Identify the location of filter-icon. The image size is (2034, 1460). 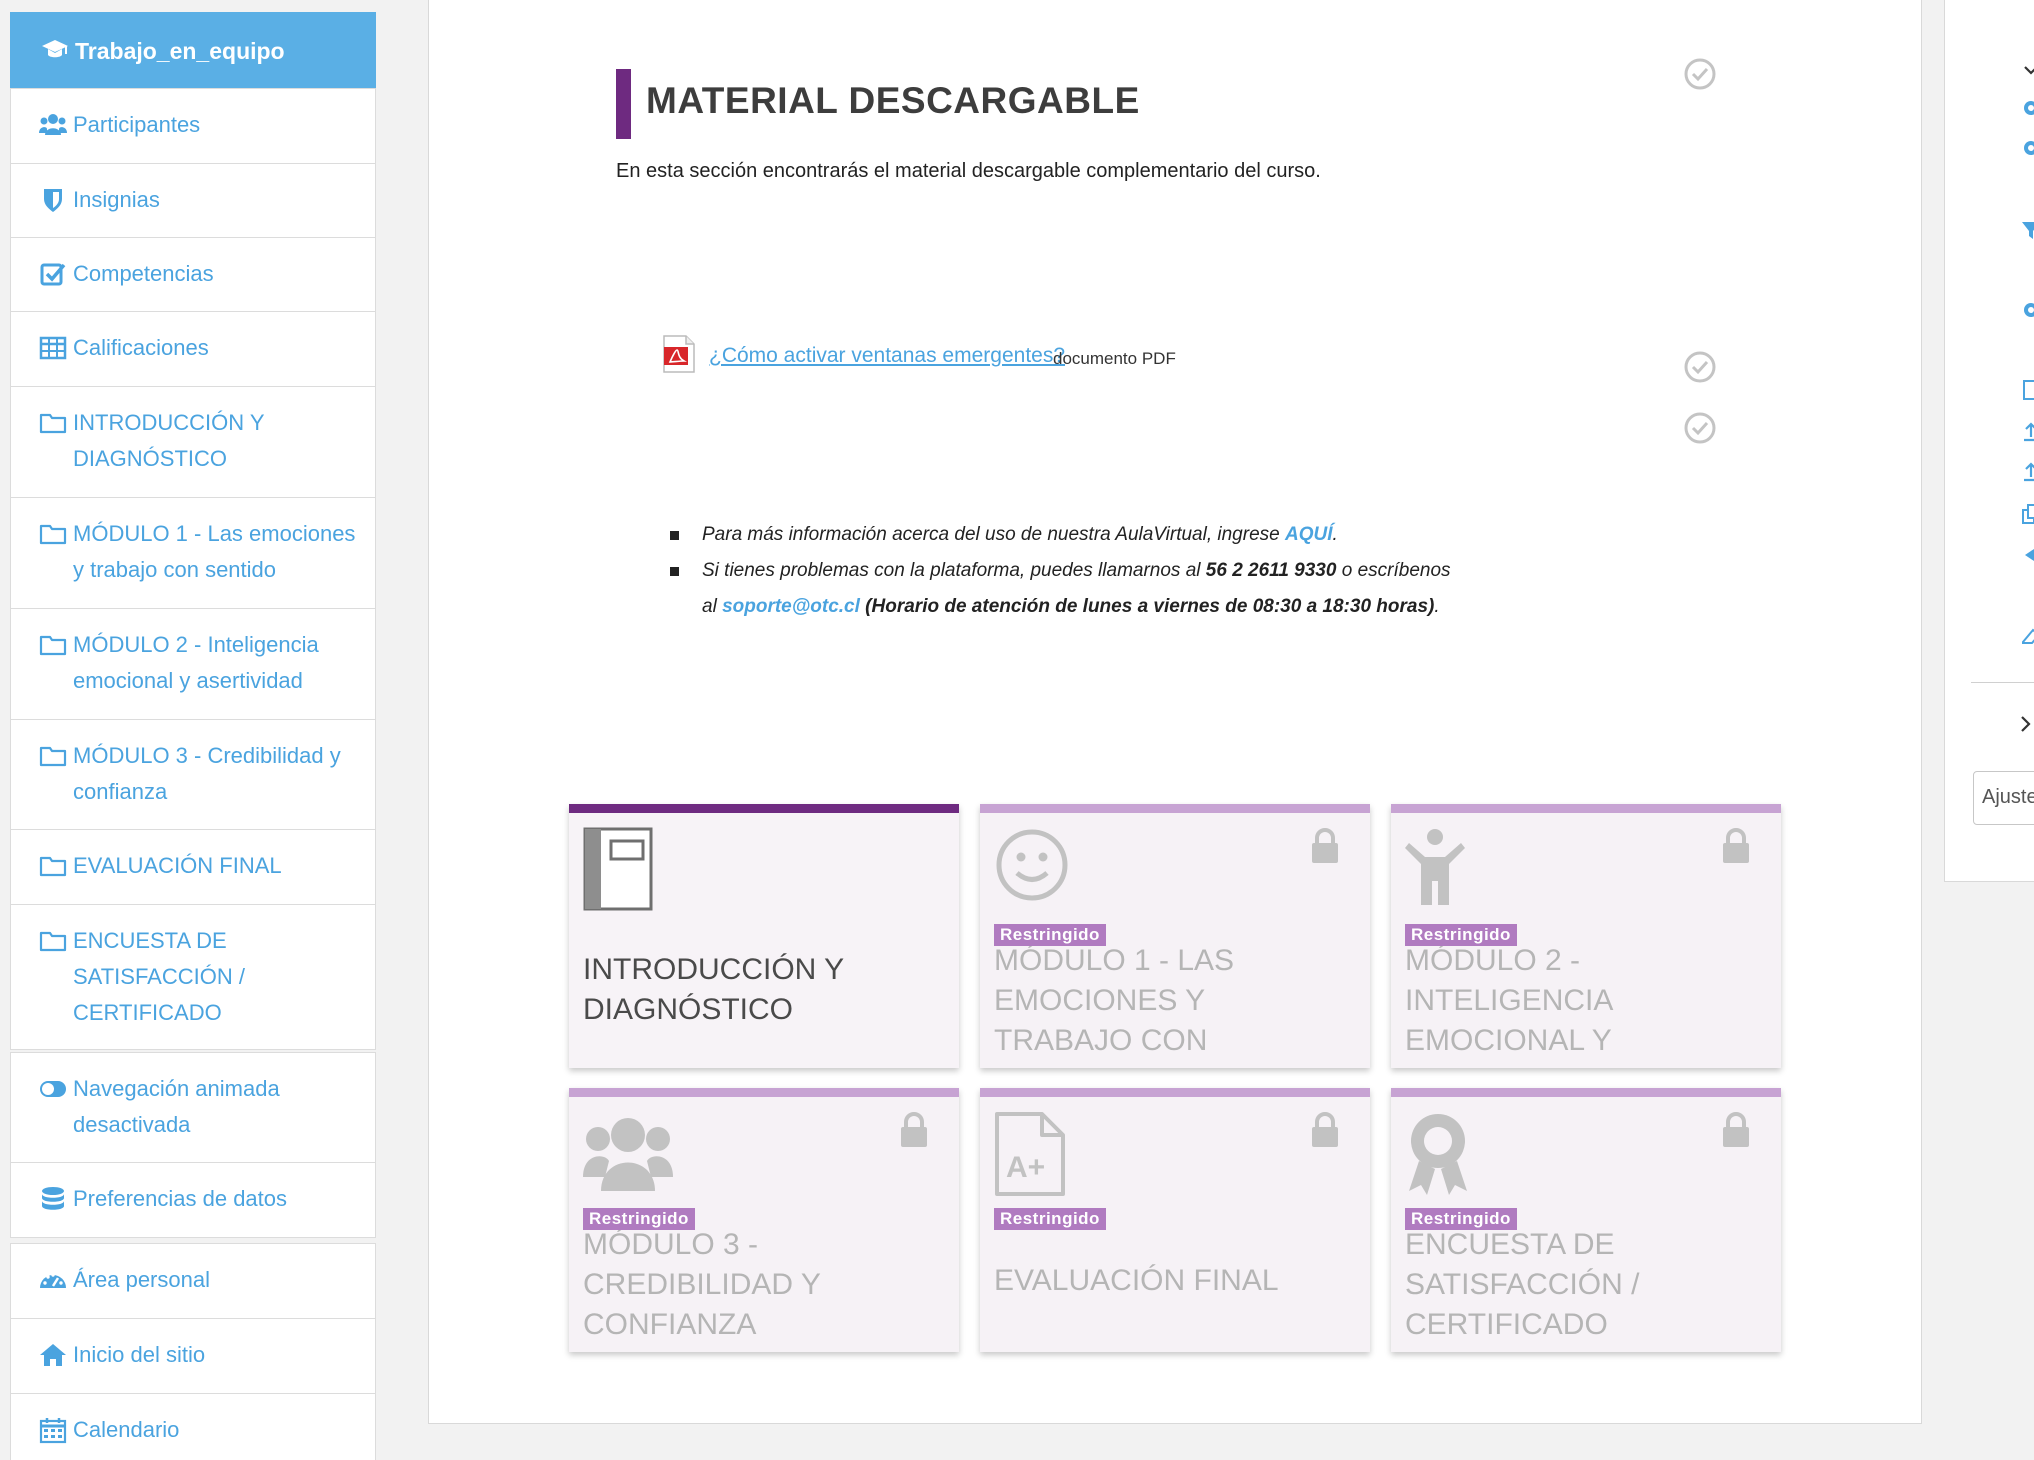
(2027, 230).